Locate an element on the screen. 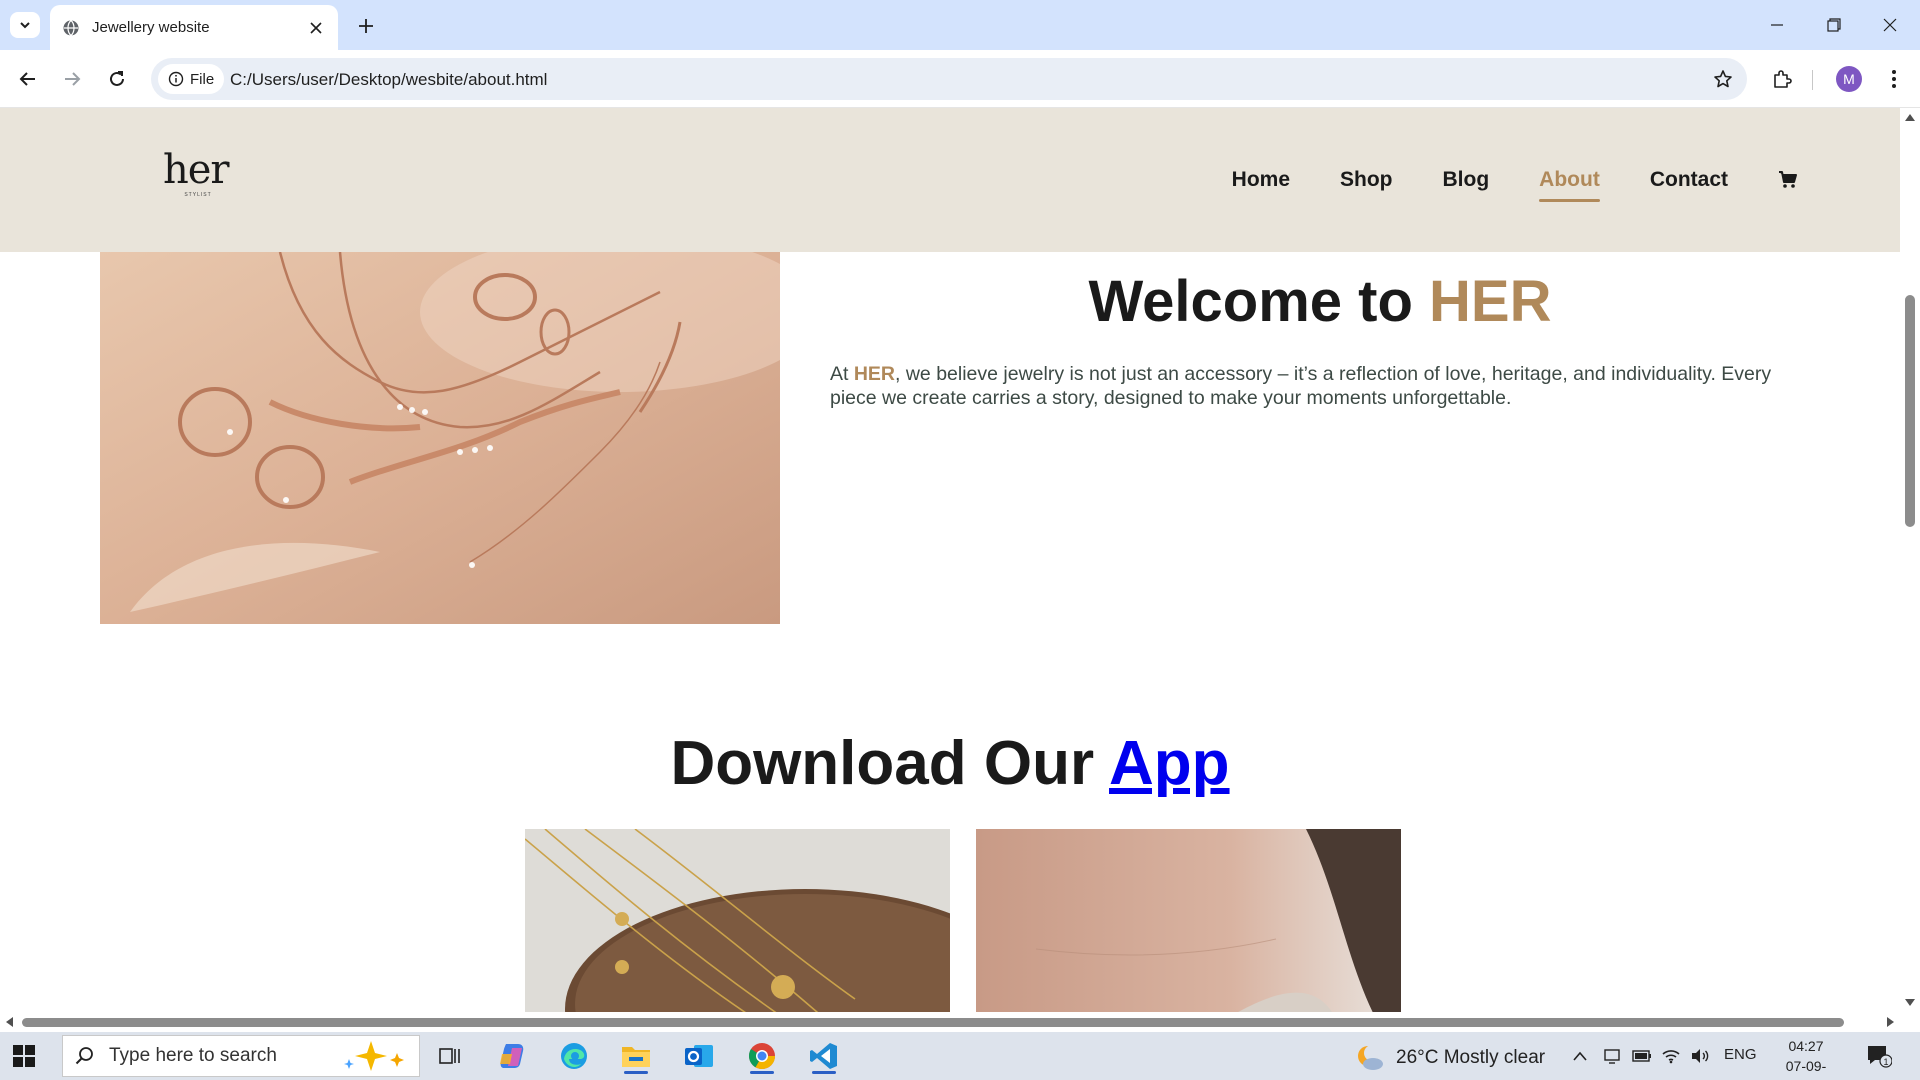  file-label: File is located at coordinates (202, 79).